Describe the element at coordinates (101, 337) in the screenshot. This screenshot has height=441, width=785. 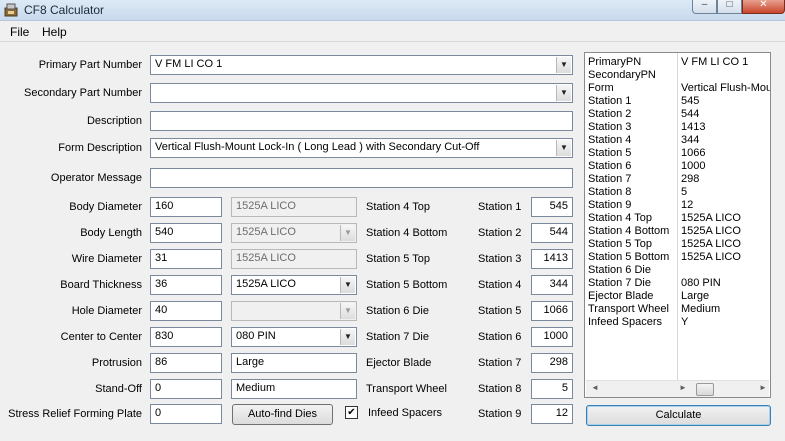
I see `param-label: Center to Center` at that location.